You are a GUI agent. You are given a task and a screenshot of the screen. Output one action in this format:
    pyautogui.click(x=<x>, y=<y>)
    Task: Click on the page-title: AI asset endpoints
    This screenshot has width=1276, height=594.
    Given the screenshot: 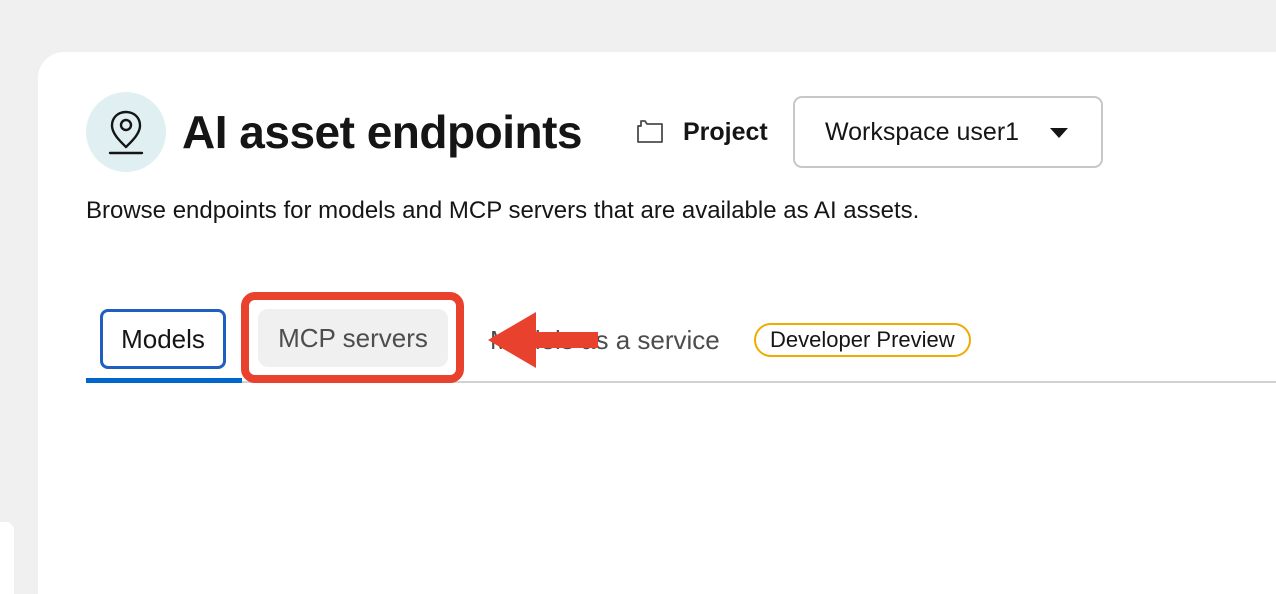 What is the action you would take?
    pyautogui.click(x=382, y=132)
    